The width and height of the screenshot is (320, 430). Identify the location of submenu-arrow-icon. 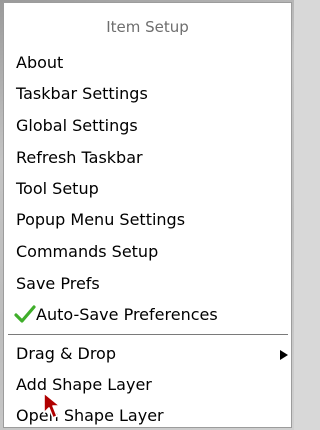
(284, 355).